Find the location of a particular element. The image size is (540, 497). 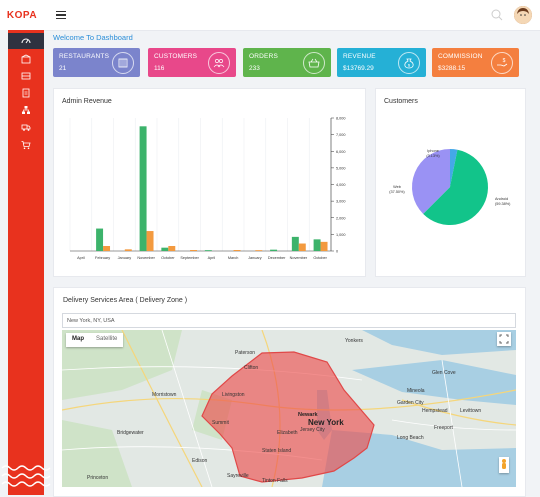

sidebar-item-food is located at coordinates (26, 76).